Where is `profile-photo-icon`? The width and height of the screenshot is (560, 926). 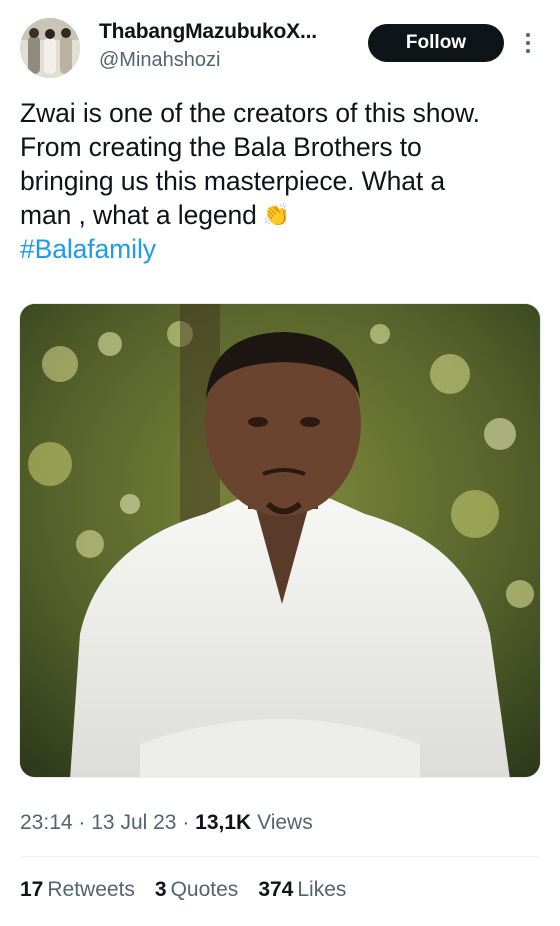
profile-photo-icon is located at coordinates (50, 48).